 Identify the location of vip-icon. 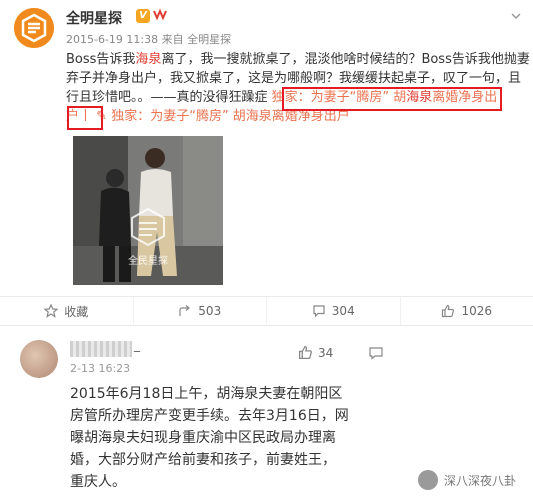
(160, 16).